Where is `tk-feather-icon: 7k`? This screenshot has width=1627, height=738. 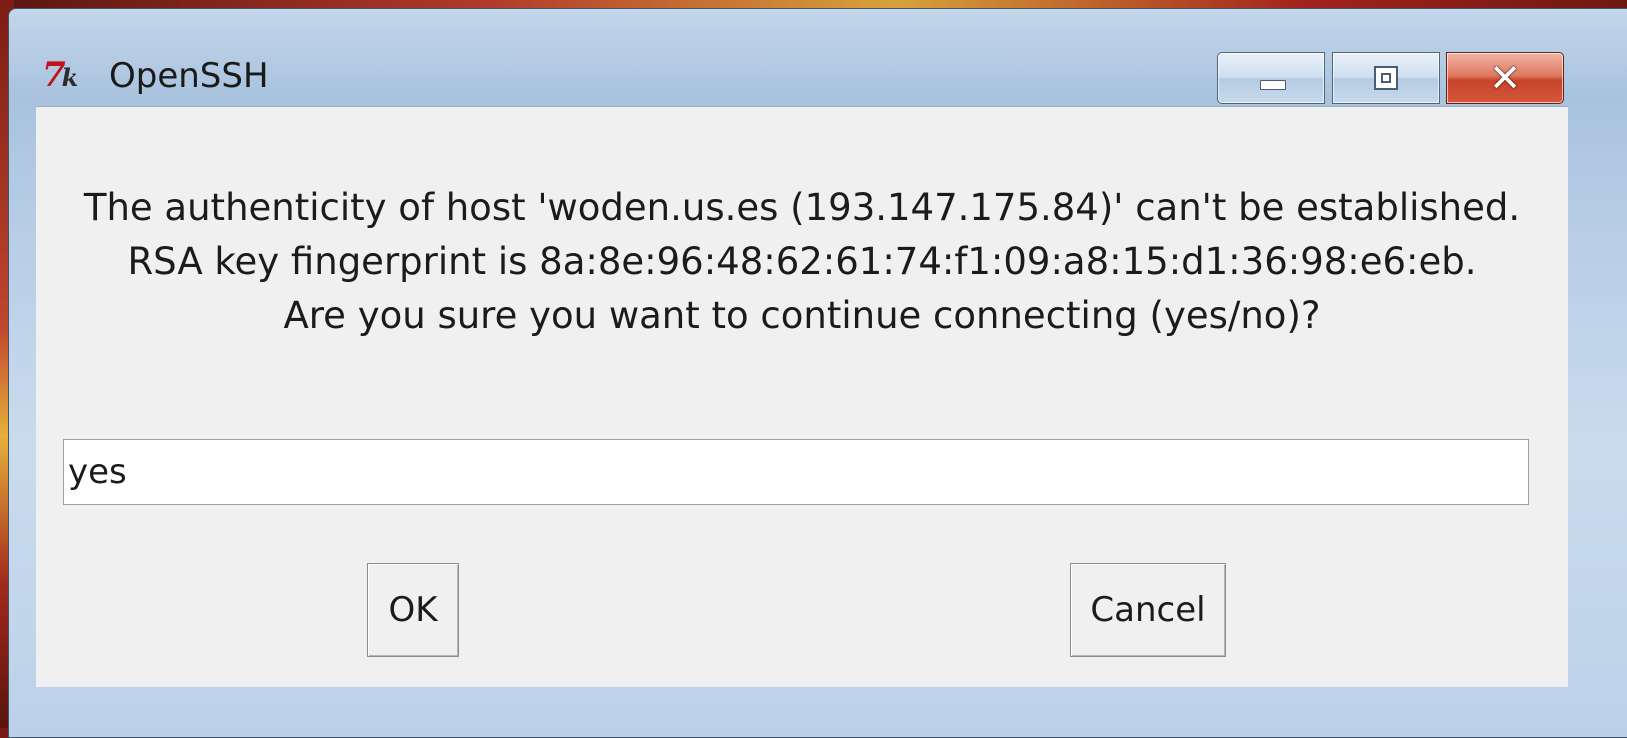
tk-feather-icon: 7k is located at coordinates (60, 75).